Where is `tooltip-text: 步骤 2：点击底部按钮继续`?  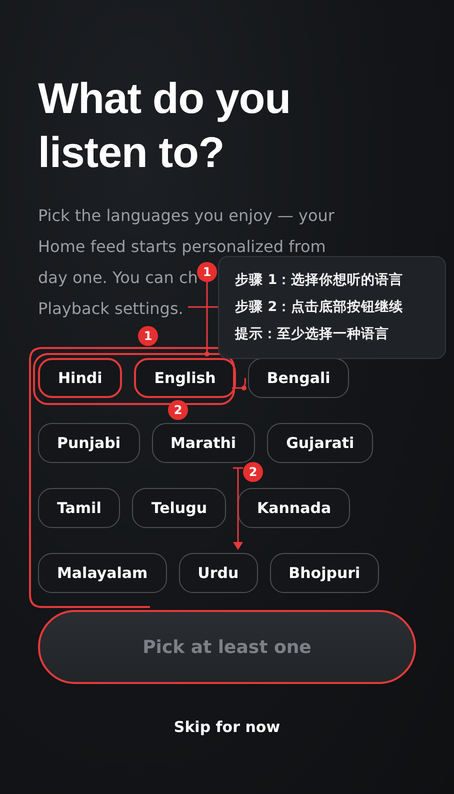 tooltip-text: 步骤 2：点击底部按钮继续 is located at coordinates (319, 307).